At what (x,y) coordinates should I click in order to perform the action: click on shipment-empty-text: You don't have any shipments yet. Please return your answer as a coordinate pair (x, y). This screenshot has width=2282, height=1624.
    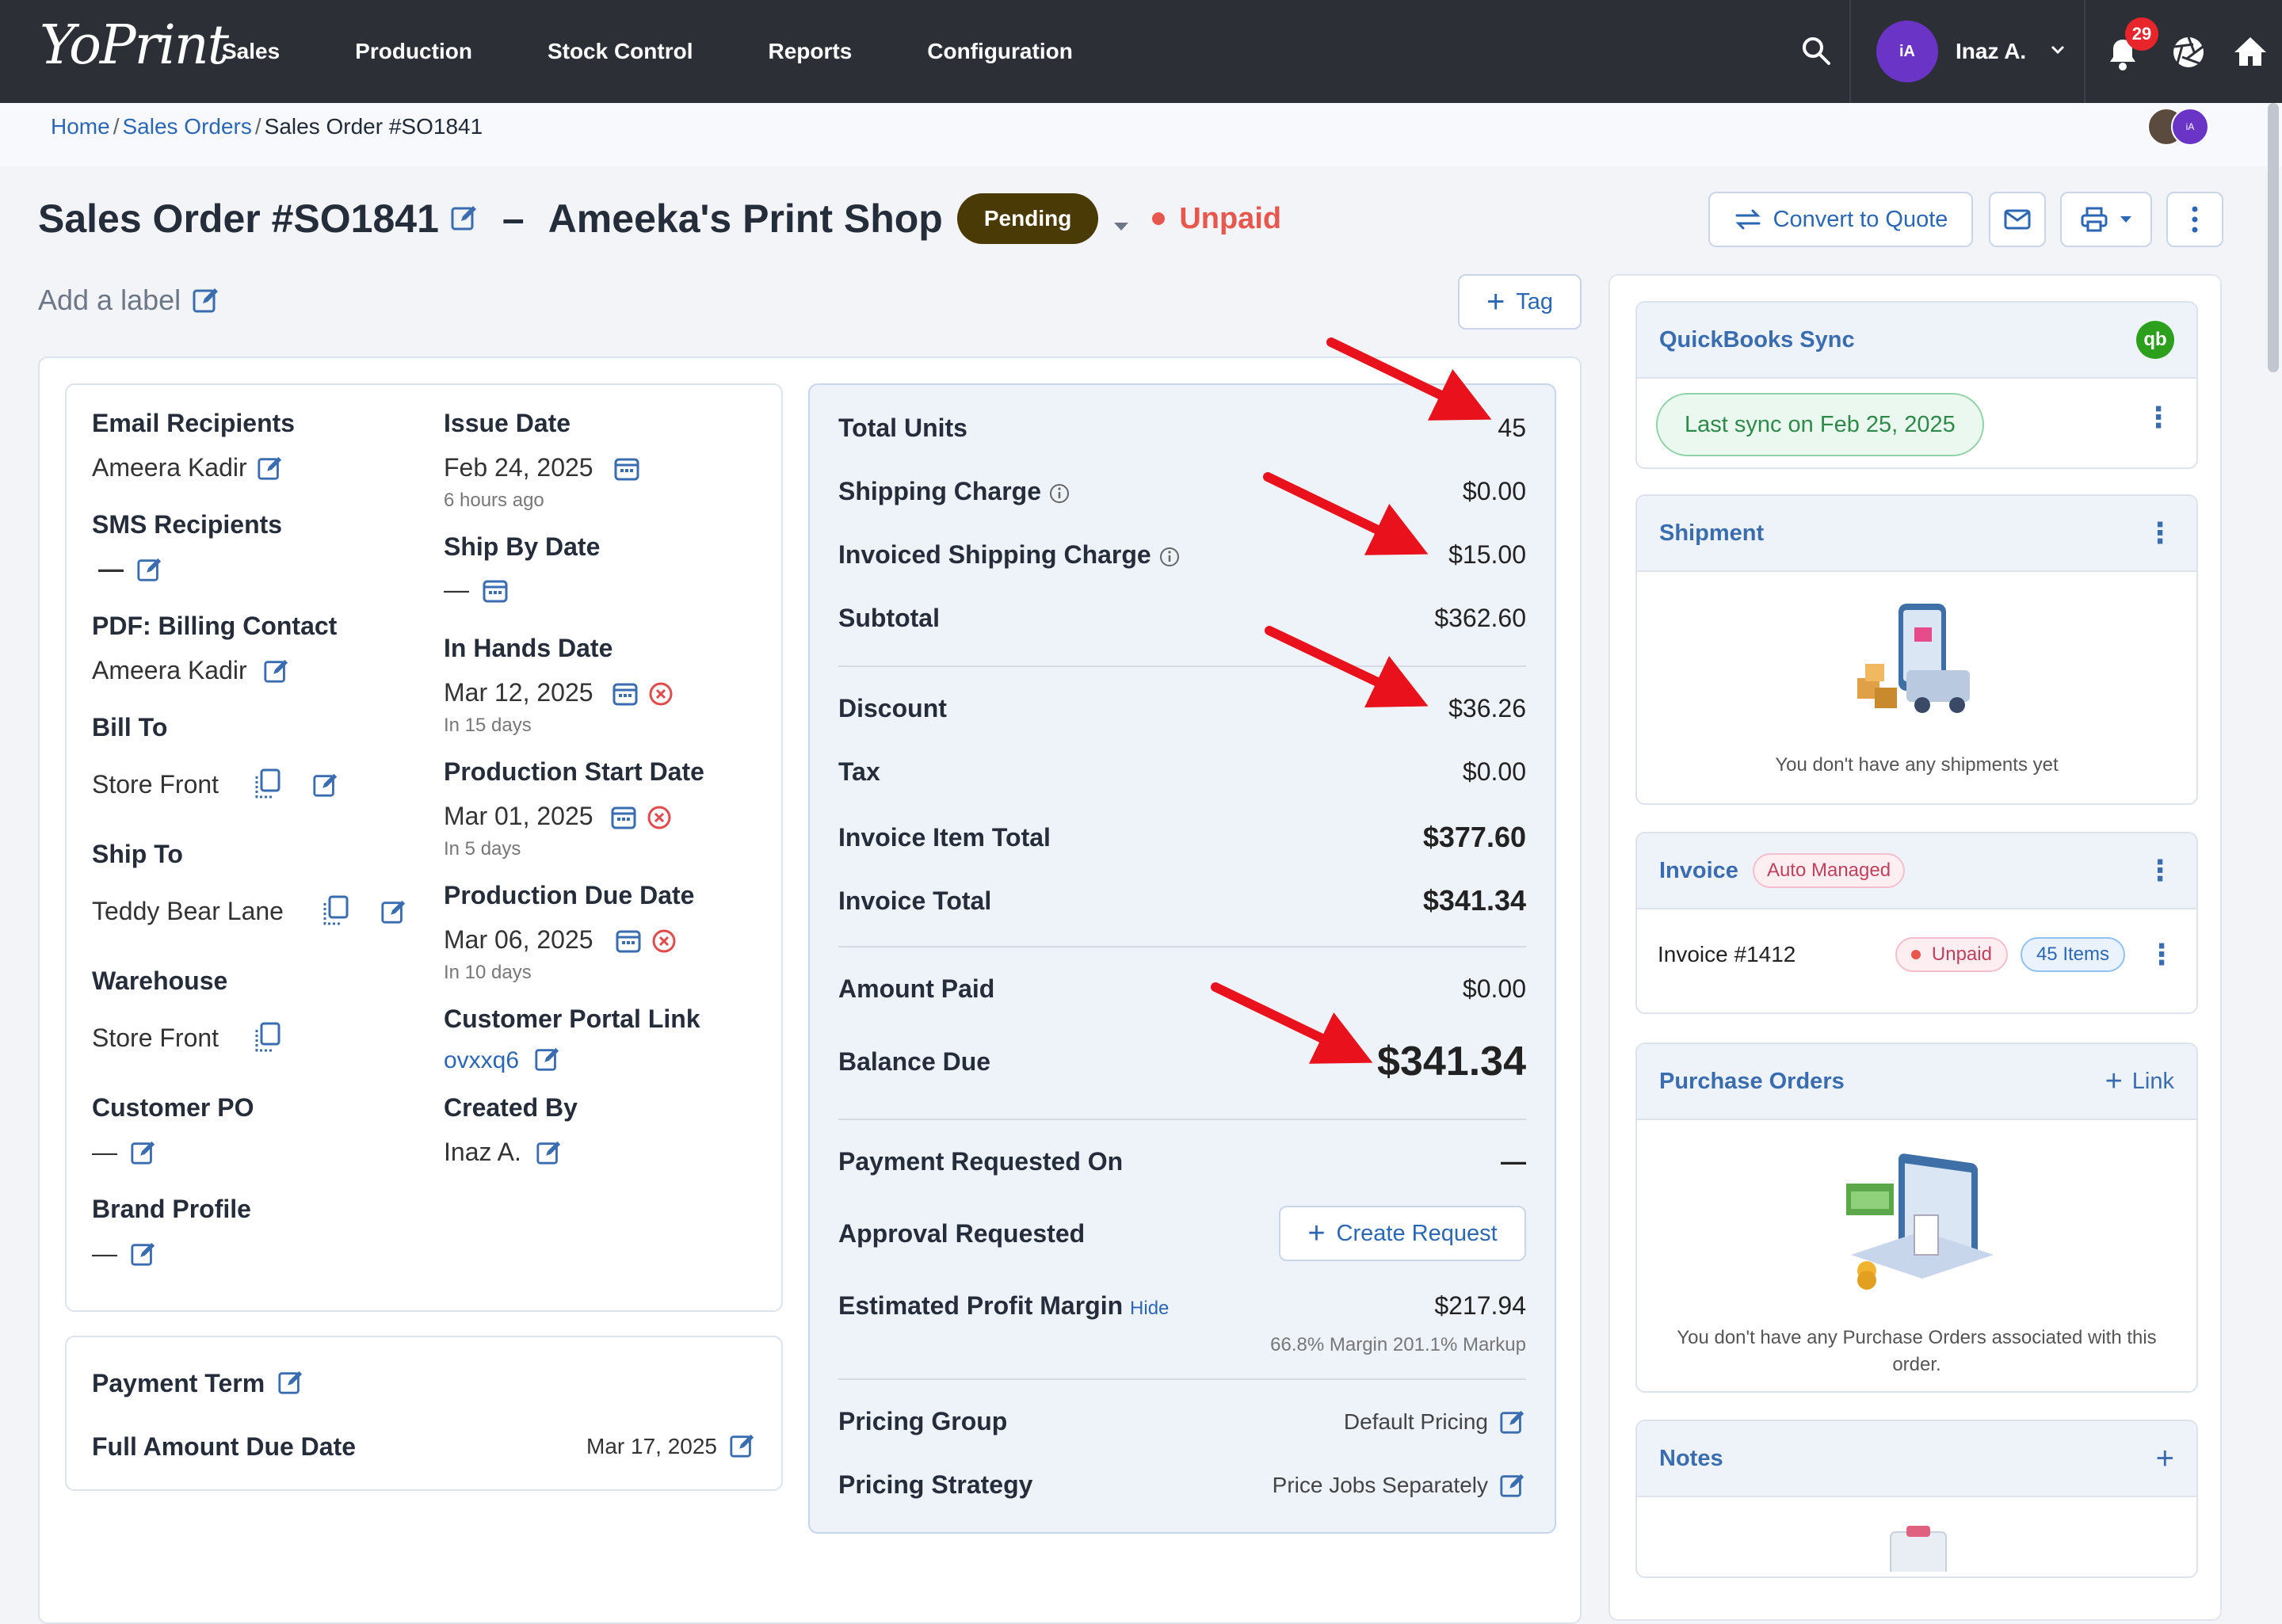
    Looking at the image, I should click on (1917, 765).